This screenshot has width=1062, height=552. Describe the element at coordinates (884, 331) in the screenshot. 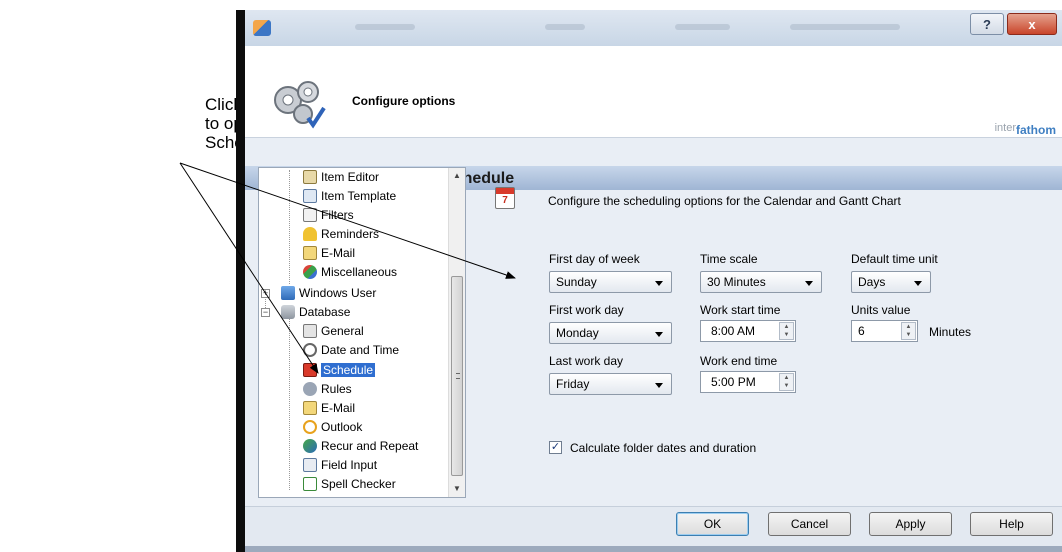

I see `units-value-input: 6 ▲ ▼` at that location.